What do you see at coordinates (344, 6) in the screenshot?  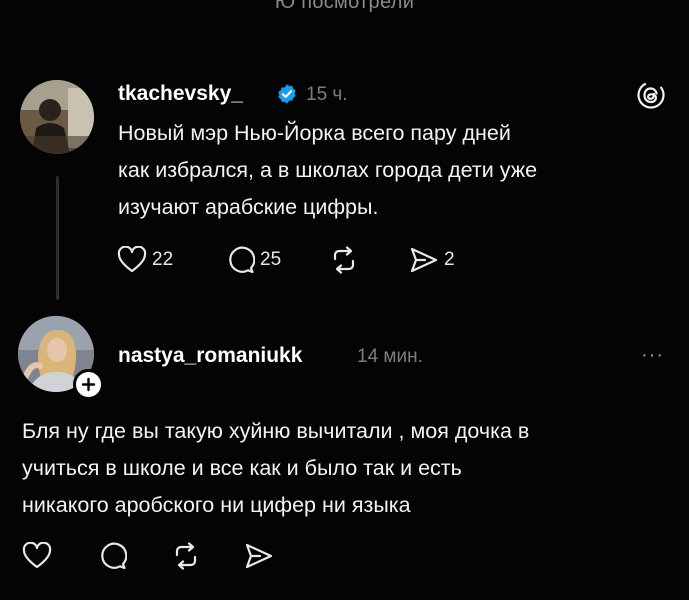 I see `views-count-text: Ю посмотрели` at bounding box center [344, 6].